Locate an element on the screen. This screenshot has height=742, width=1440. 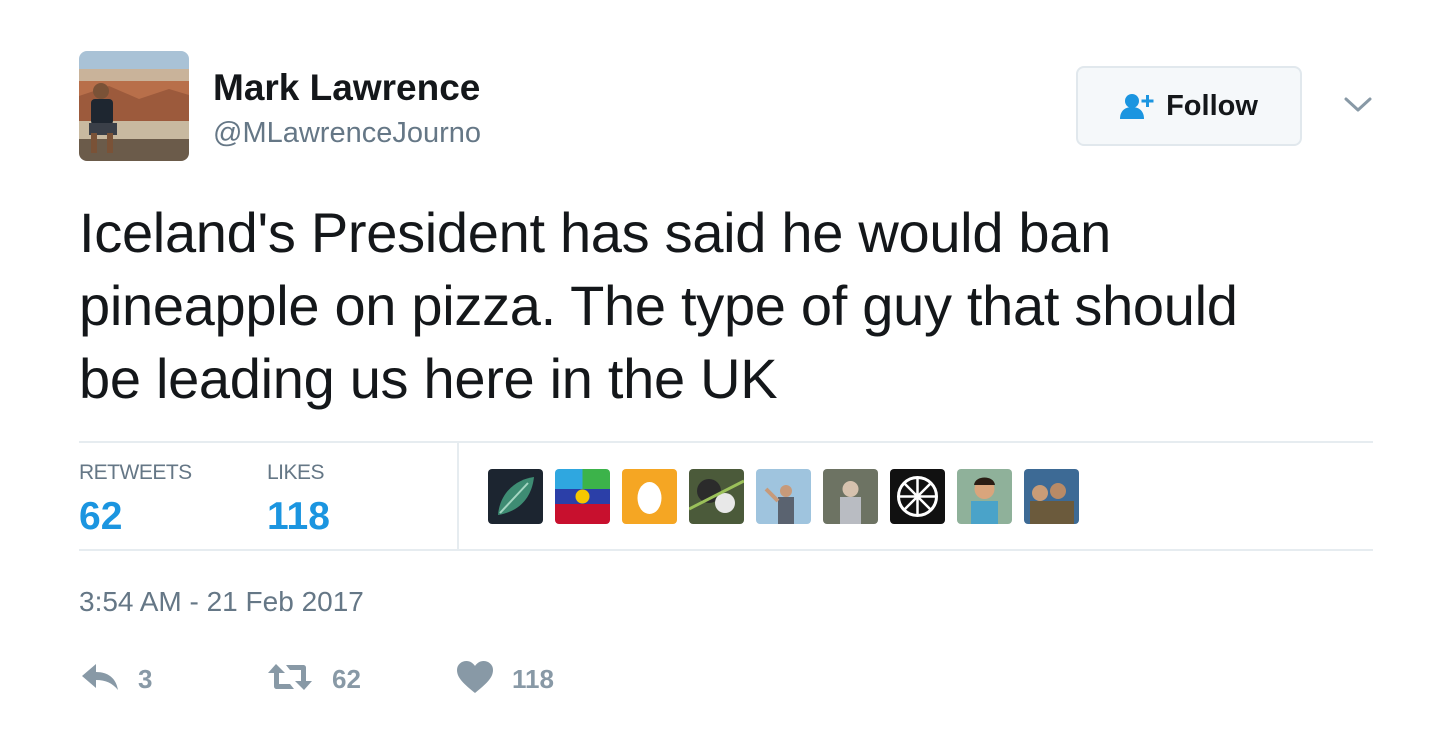
reply-button: 3 is located at coordinates (116, 679).